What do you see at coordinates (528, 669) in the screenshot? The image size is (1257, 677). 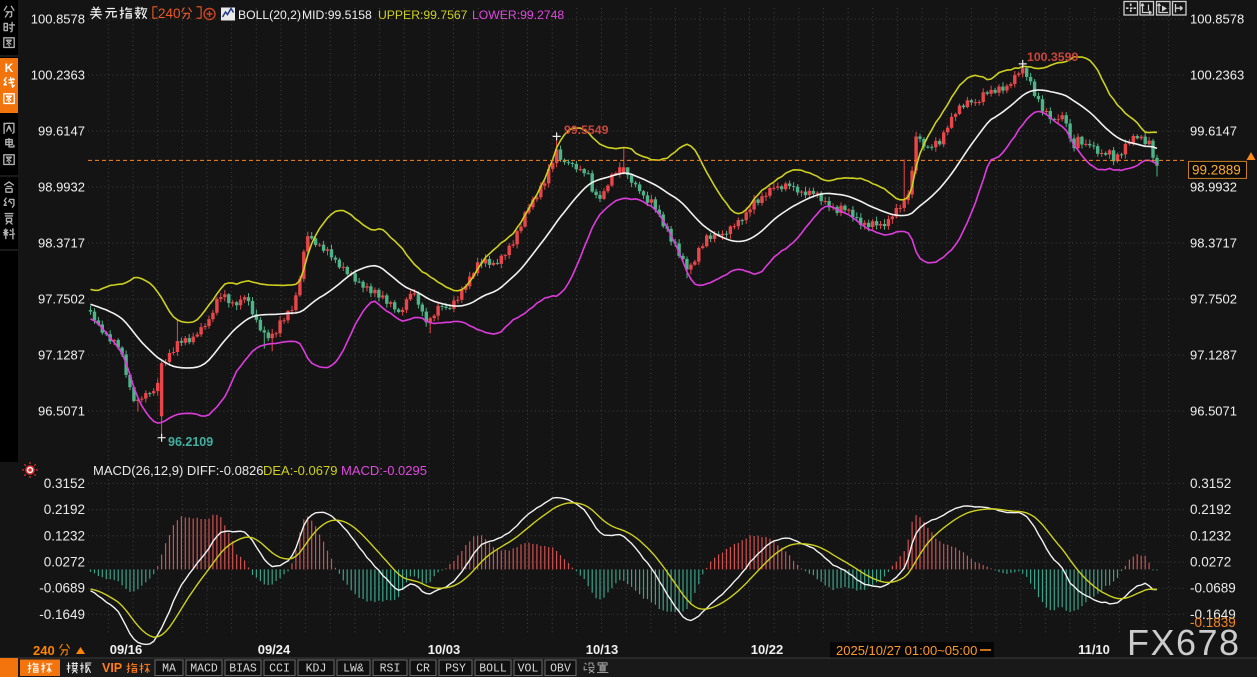 I see `svg-text: VOL` at bounding box center [528, 669].